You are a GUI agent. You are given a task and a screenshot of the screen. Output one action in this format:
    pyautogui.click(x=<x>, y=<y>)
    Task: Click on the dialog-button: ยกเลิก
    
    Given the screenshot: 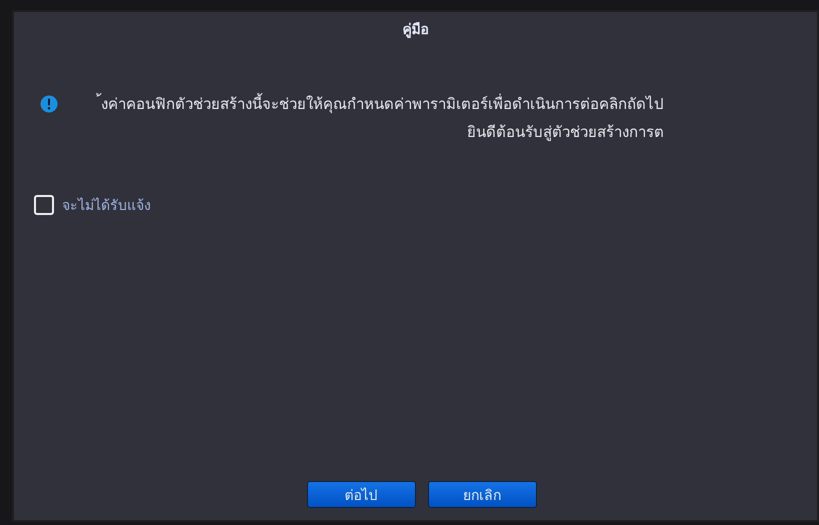 What is the action you would take?
    pyautogui.click(x=482, y=494)
    